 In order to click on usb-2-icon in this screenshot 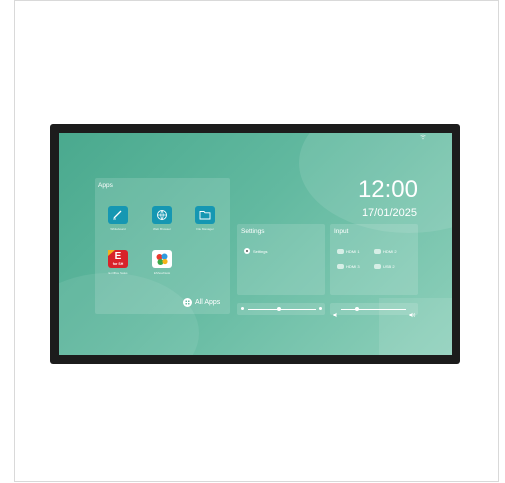, I will do `click(377, 266)`.